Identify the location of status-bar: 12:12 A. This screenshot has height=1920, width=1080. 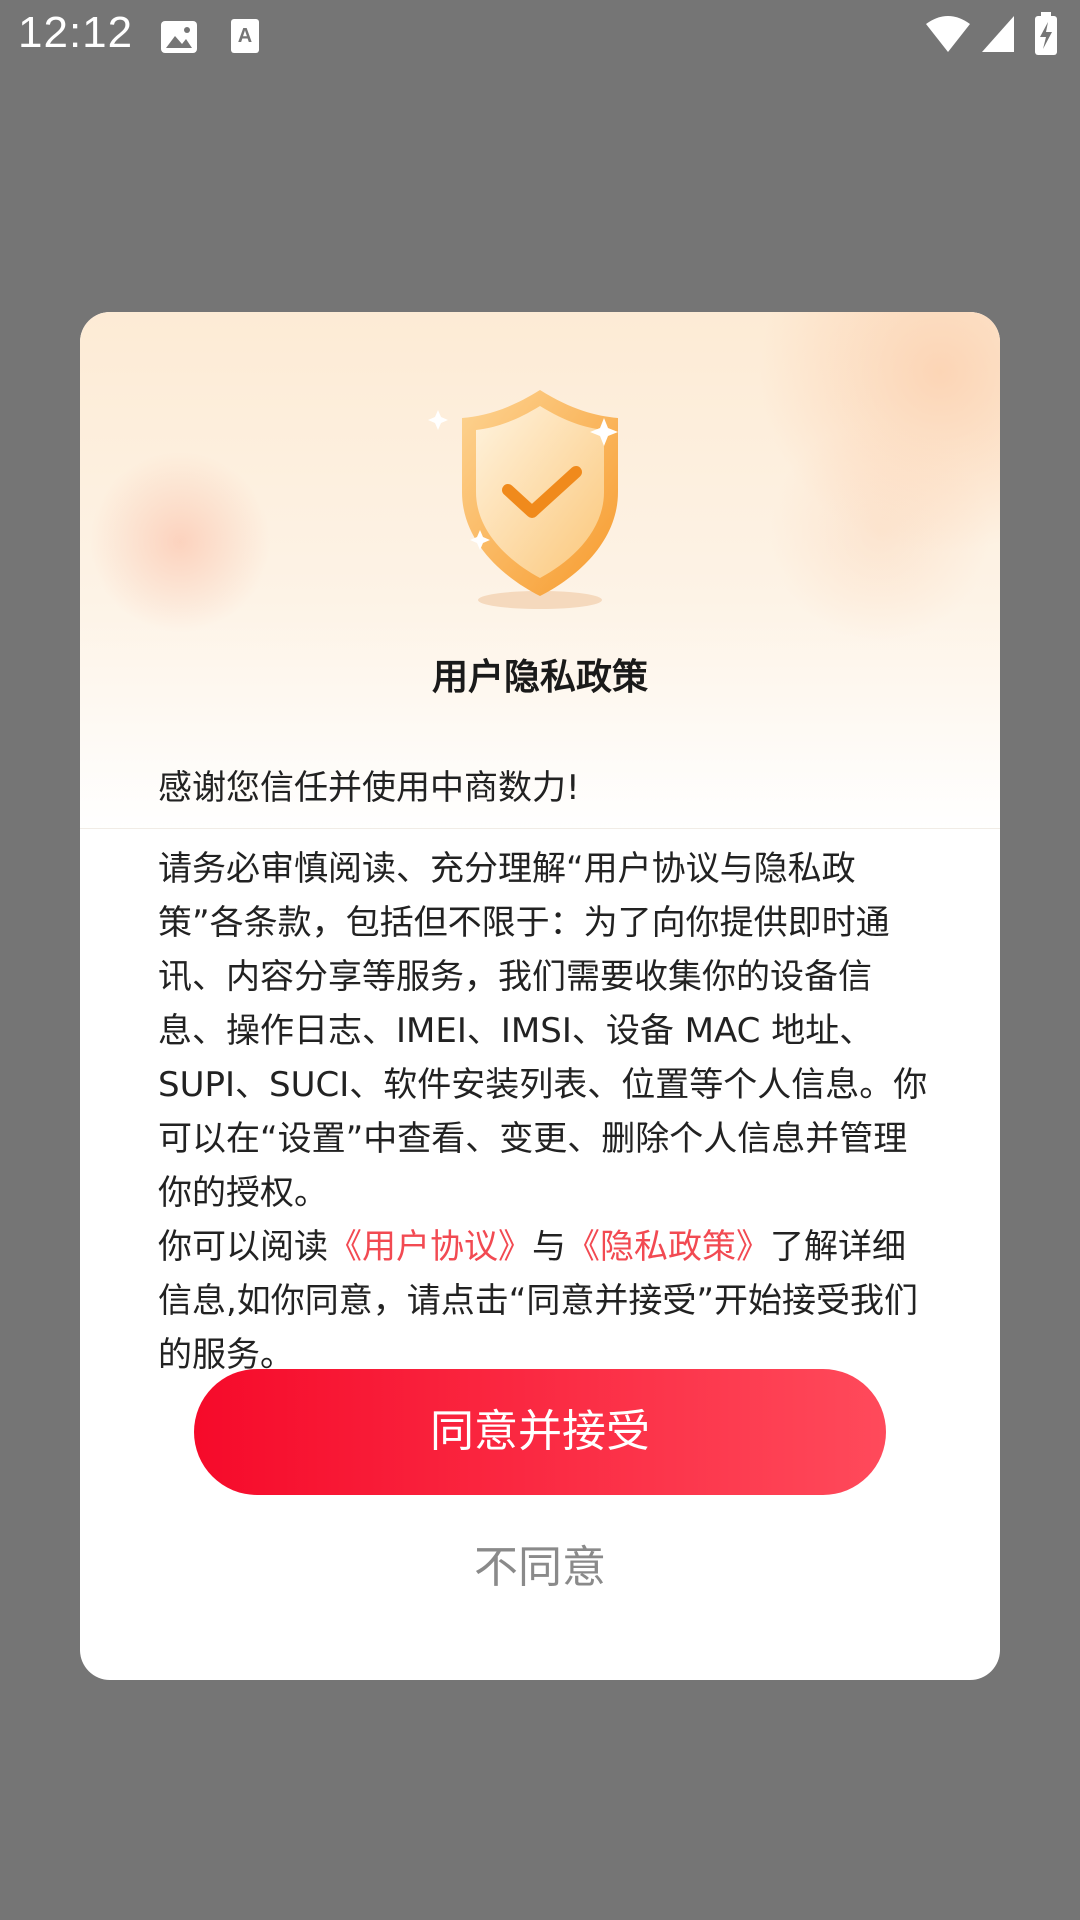
(540, 36).